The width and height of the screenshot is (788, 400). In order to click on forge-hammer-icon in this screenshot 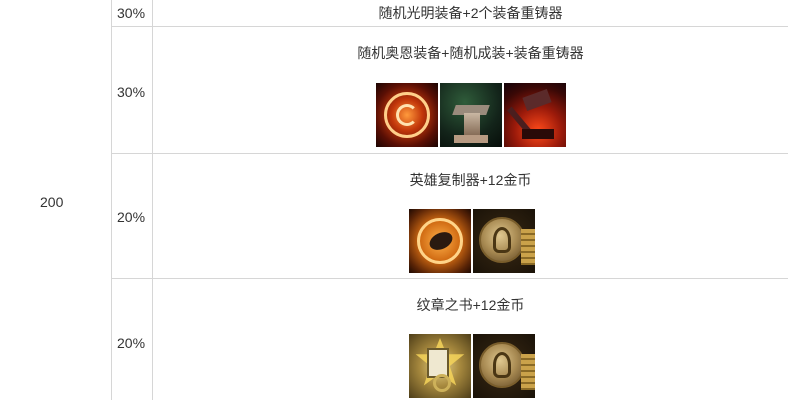, I will do `click(535, 115)`.